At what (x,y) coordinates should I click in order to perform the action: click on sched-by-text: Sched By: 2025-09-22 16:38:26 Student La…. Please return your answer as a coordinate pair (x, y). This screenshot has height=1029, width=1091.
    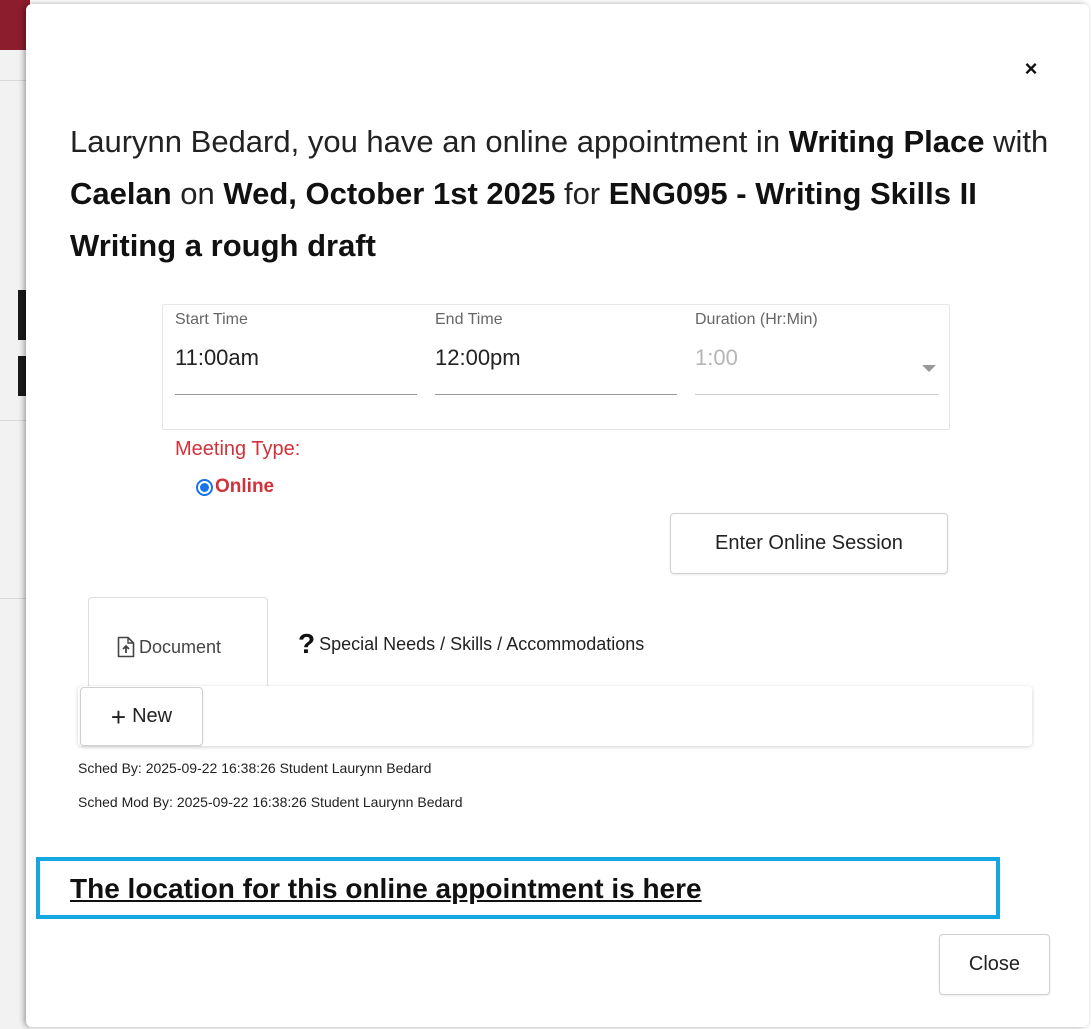
    Looking at the image, I should click on (255, 768).